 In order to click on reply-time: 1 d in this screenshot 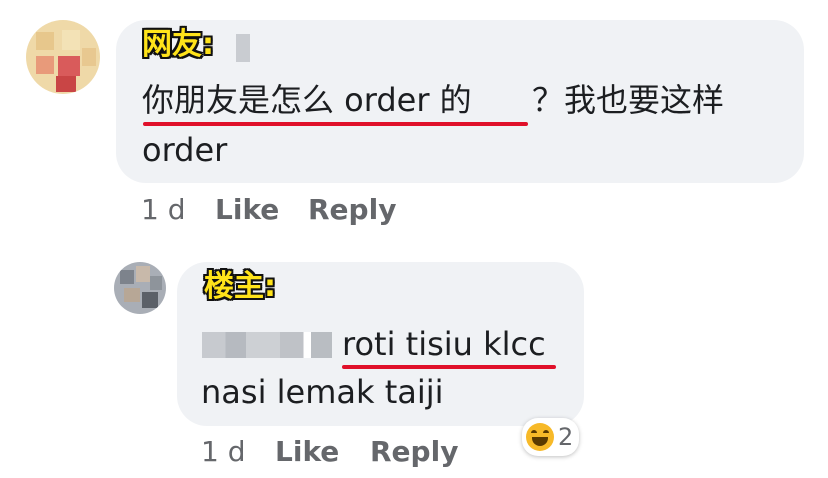, I will do `click(223, 451)`.